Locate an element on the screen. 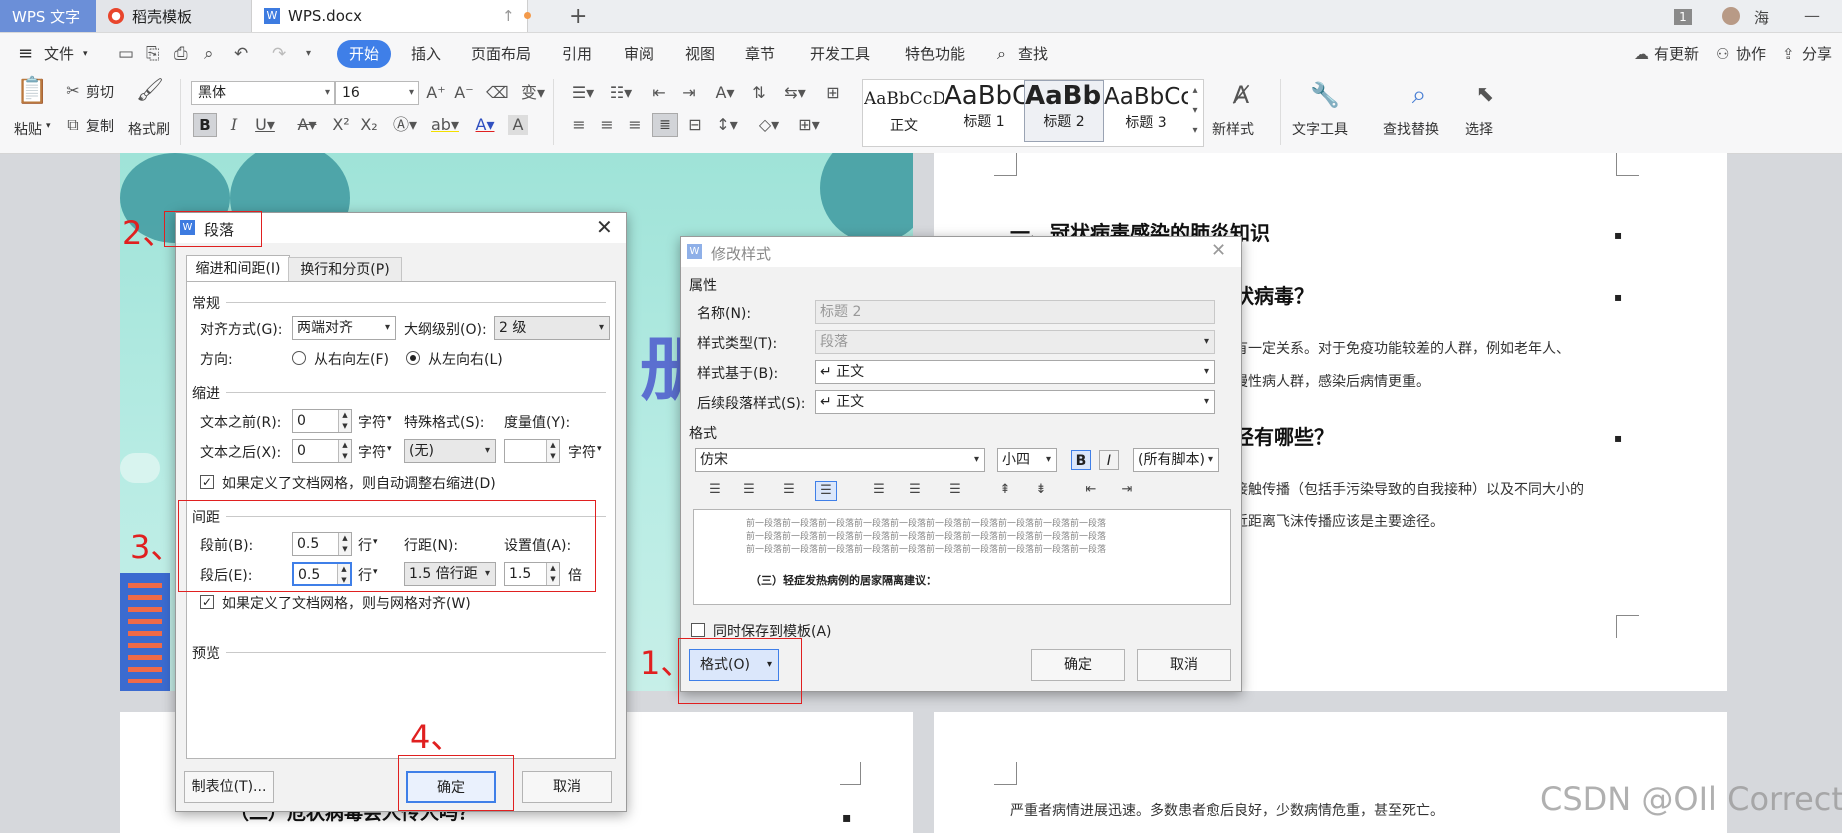 This screenshot has height=833, width=1842. grid-align-checkbox: ✓ is located at coordinates (207, 602).